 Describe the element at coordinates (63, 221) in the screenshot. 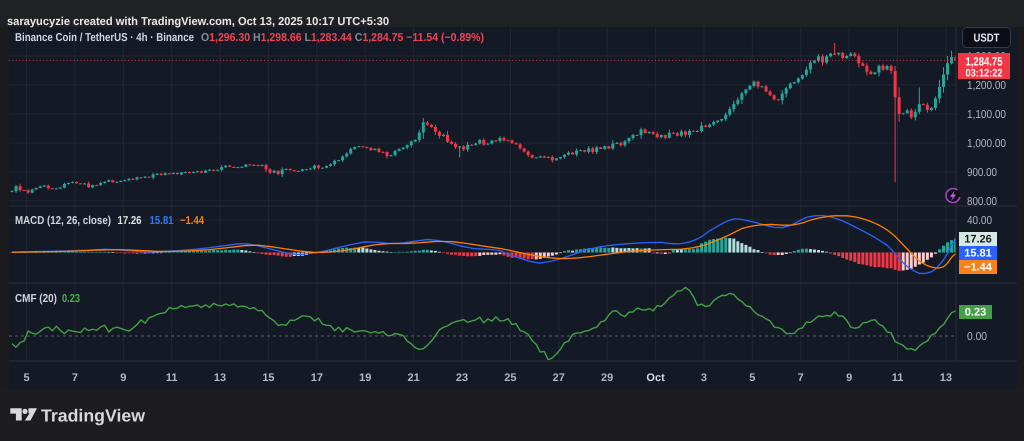

I see `svg-text: MACD (12, 26, close)` at that location.